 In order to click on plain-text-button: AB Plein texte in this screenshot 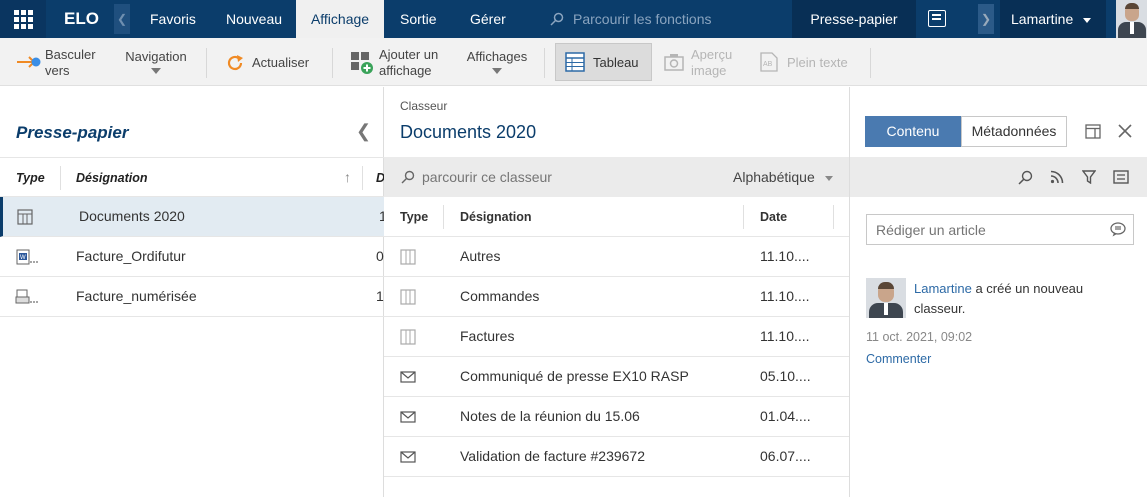, I will do `click(808, 62)`.